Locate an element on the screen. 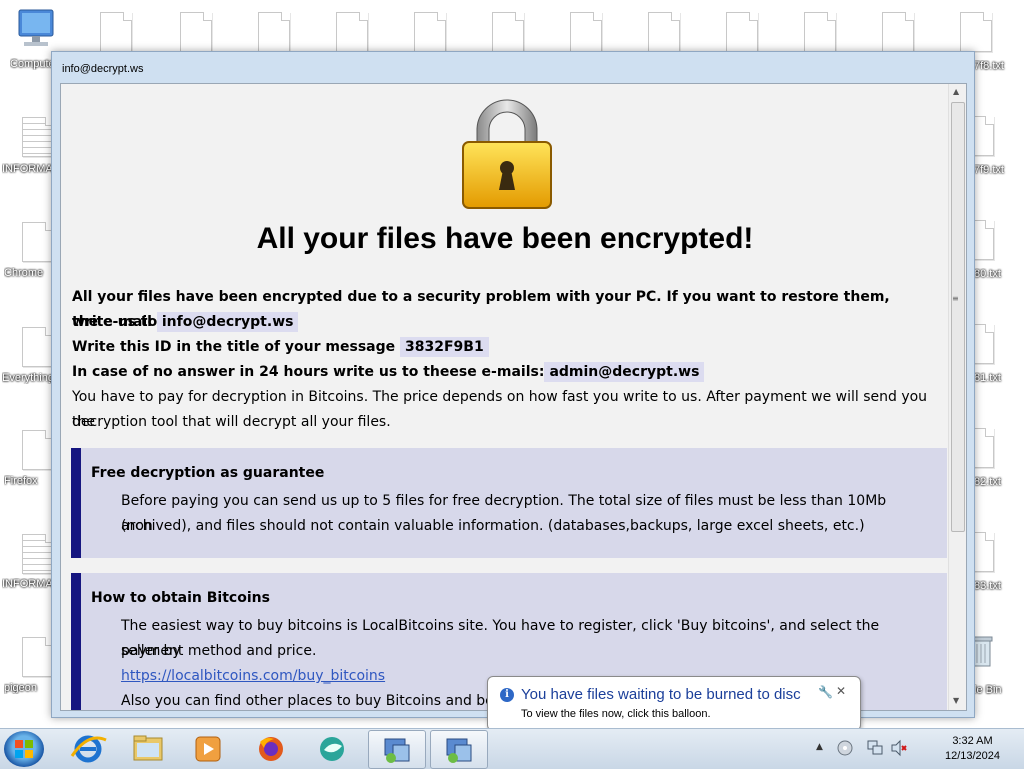 This screenshot has height=772, width=1024. network-icon is located at coordinates (875, 748).